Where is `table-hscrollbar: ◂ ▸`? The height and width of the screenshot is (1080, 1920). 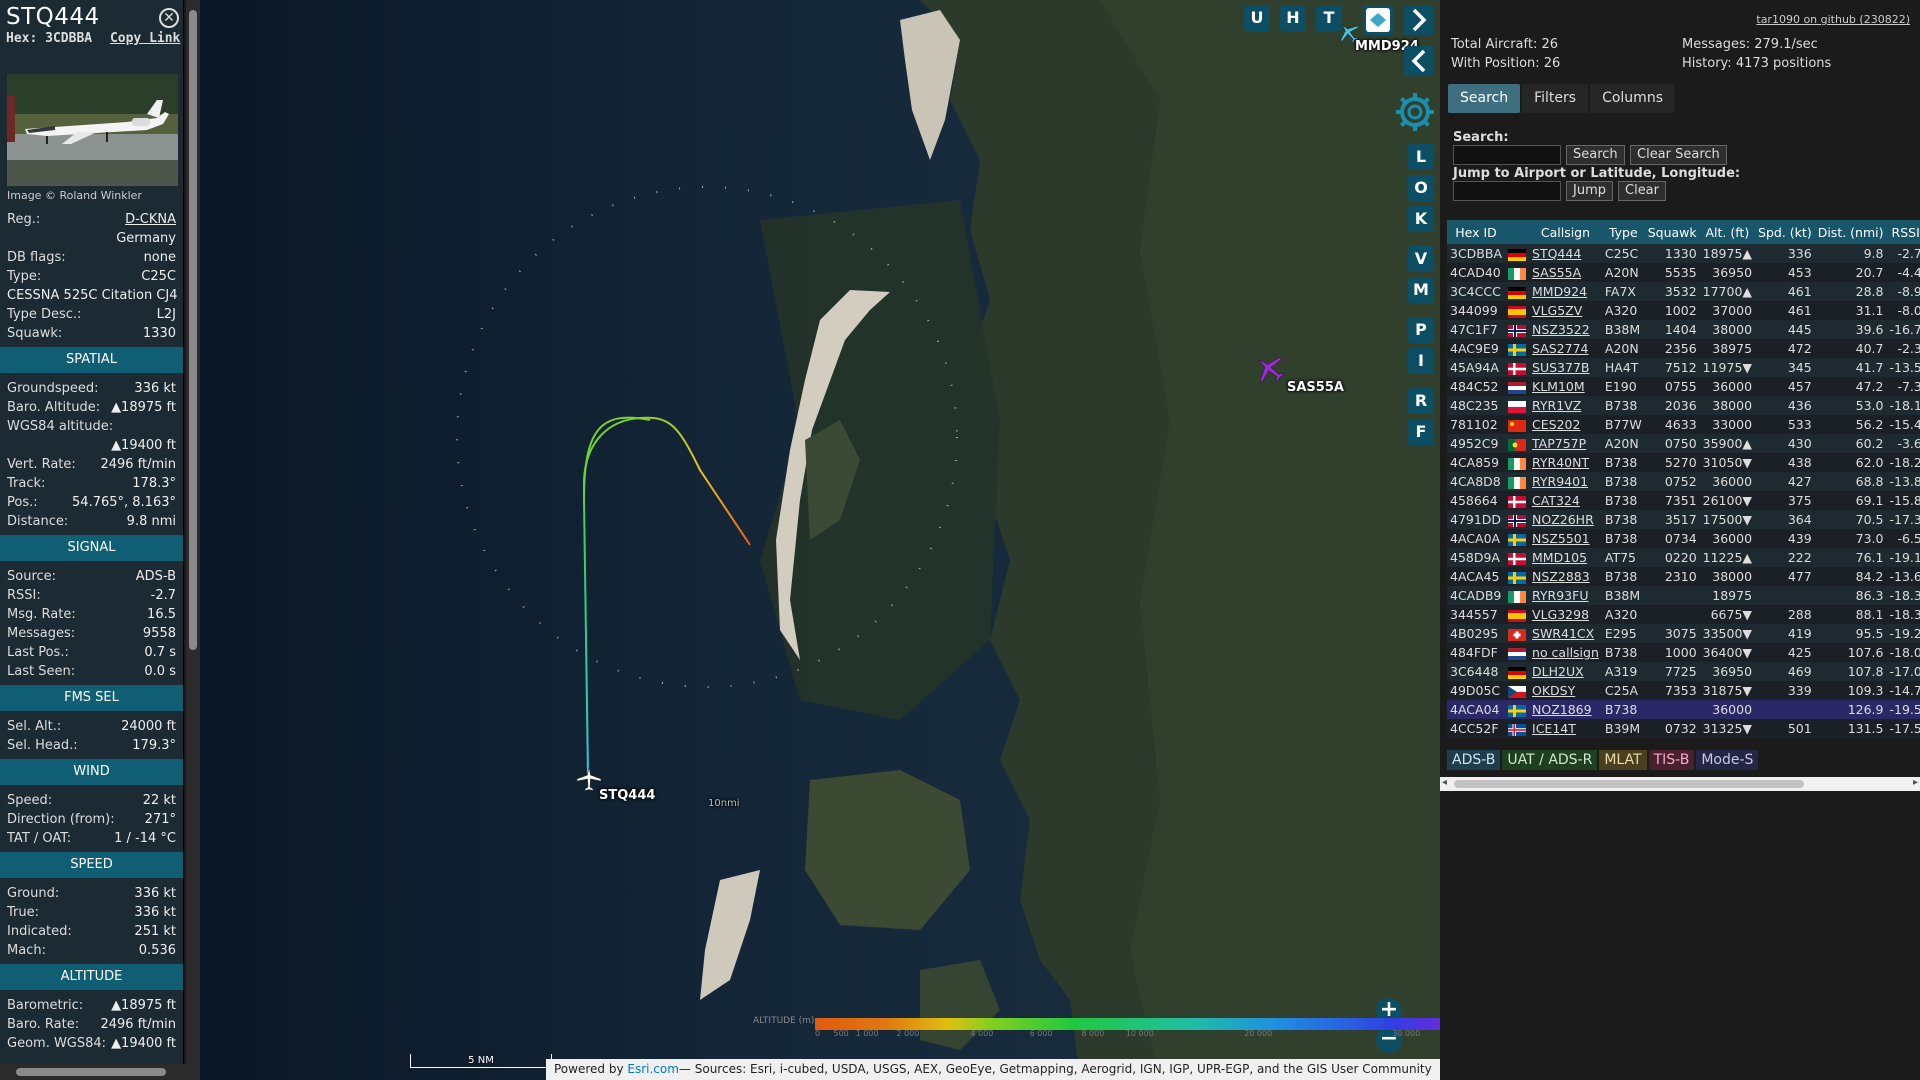 table-hscrollbar: ◂ ▸ is located at coordinates (1680, 784).